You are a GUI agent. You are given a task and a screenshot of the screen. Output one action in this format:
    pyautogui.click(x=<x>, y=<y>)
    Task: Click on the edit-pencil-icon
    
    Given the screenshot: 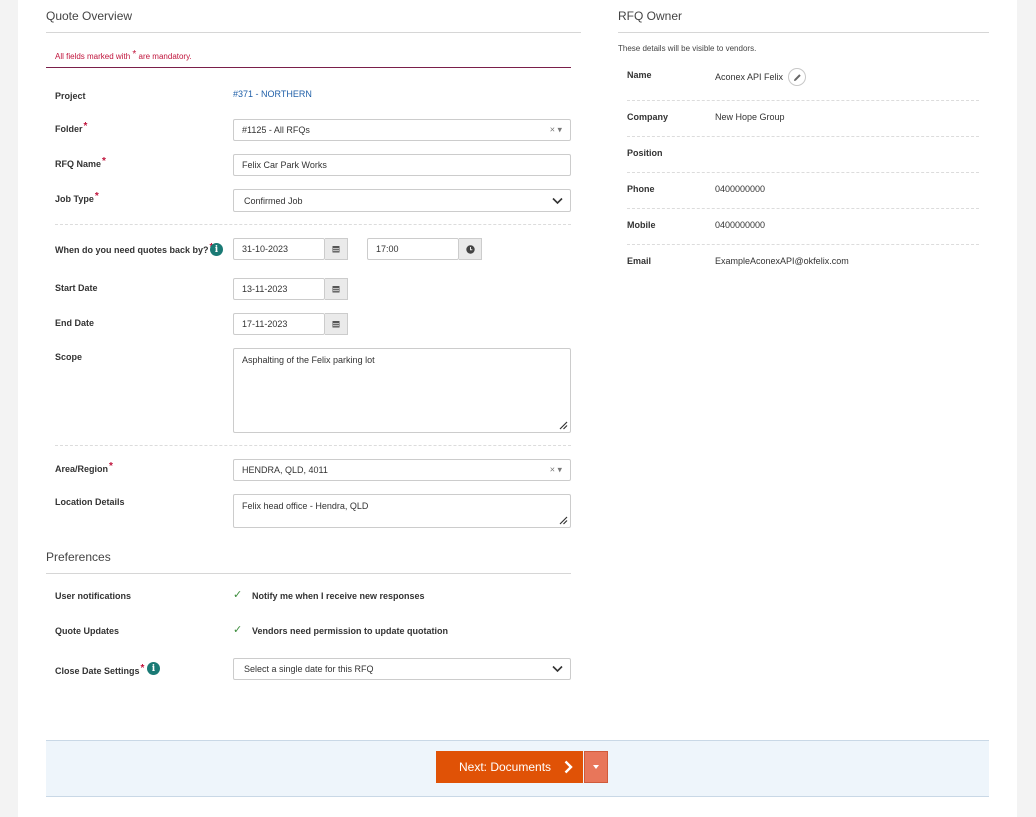 What is the action you would take?
    pyautogui.click(x=797, y=77)
    